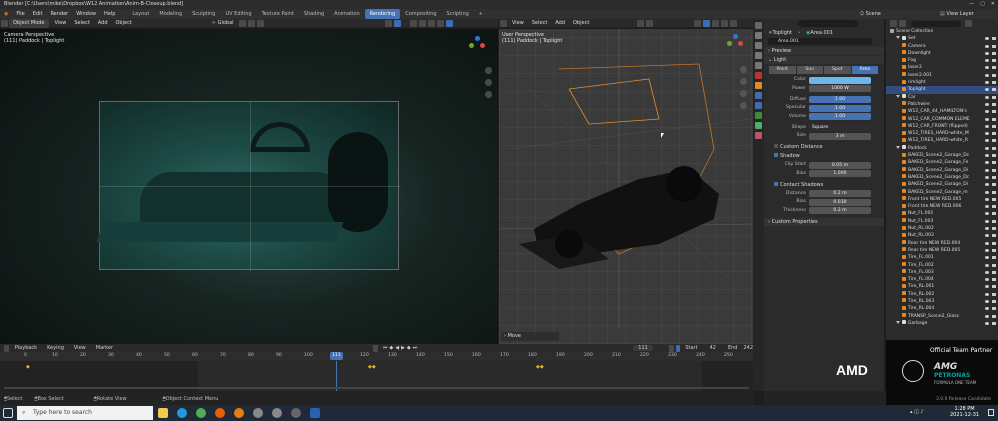 The height and width of the screenshot is (421, 998). I want to click on gizmo-y-axis-icon, so click(471, 45).